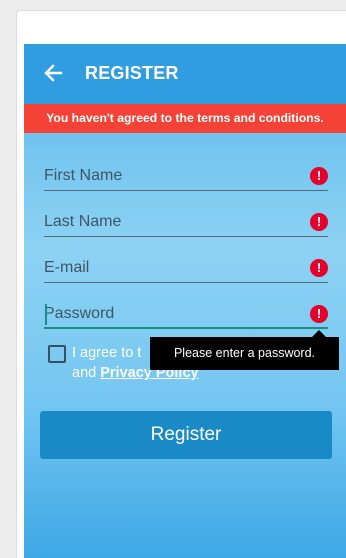  Describe the element at coordinates (186, 223) in the screenshot. I see `last-name-field: Last Name !` at that location.